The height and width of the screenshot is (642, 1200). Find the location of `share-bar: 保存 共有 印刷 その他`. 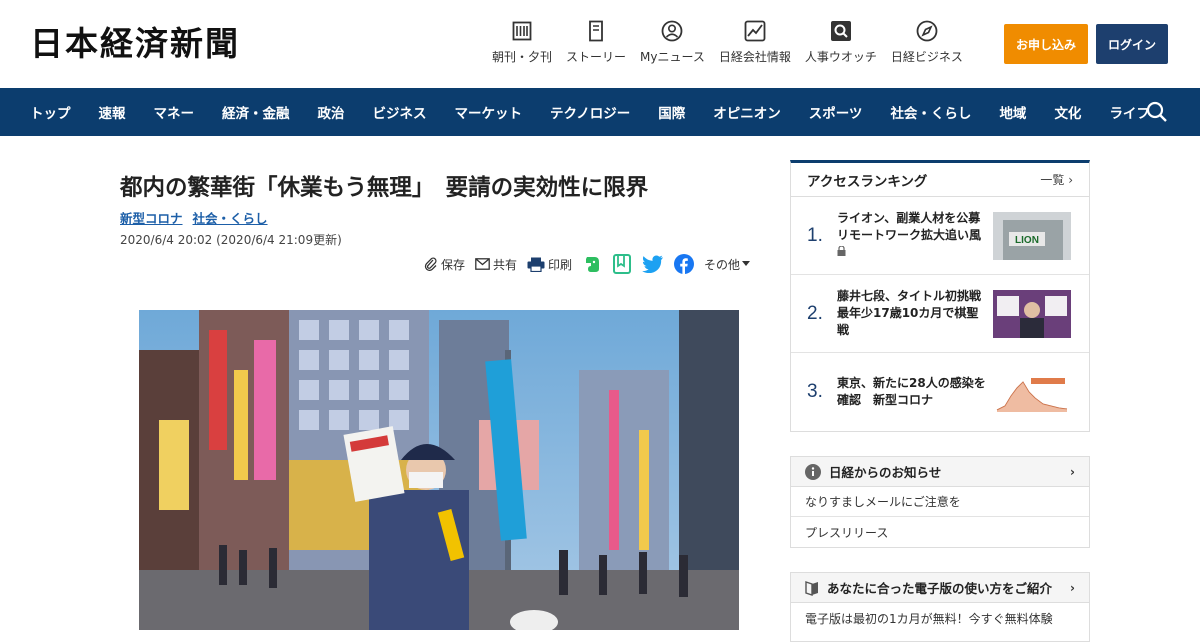

share-bar: 保存 共有 印刷 その他 is located at coordinates (593, 264).